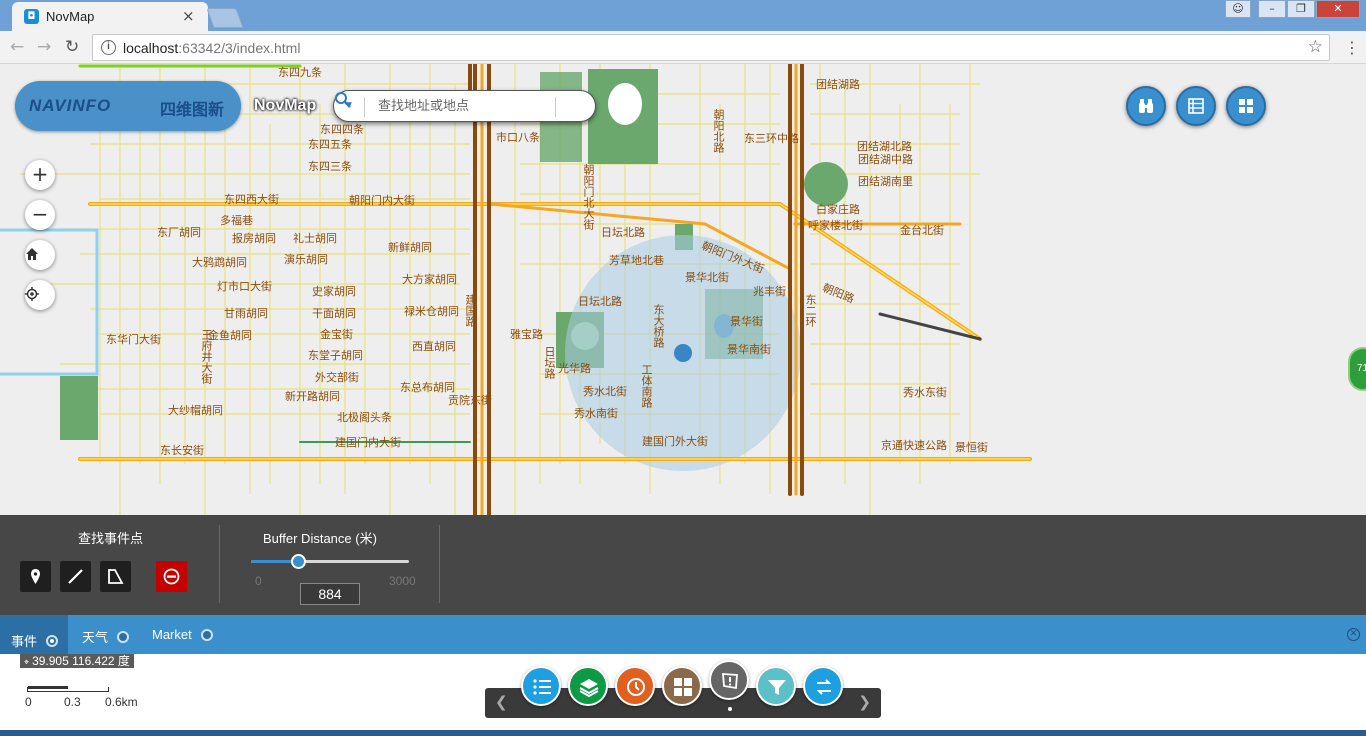 Image resolution: width=1366 pixels, height=736 pixels. I want to click on tab-market: Market, so click(182, 634).